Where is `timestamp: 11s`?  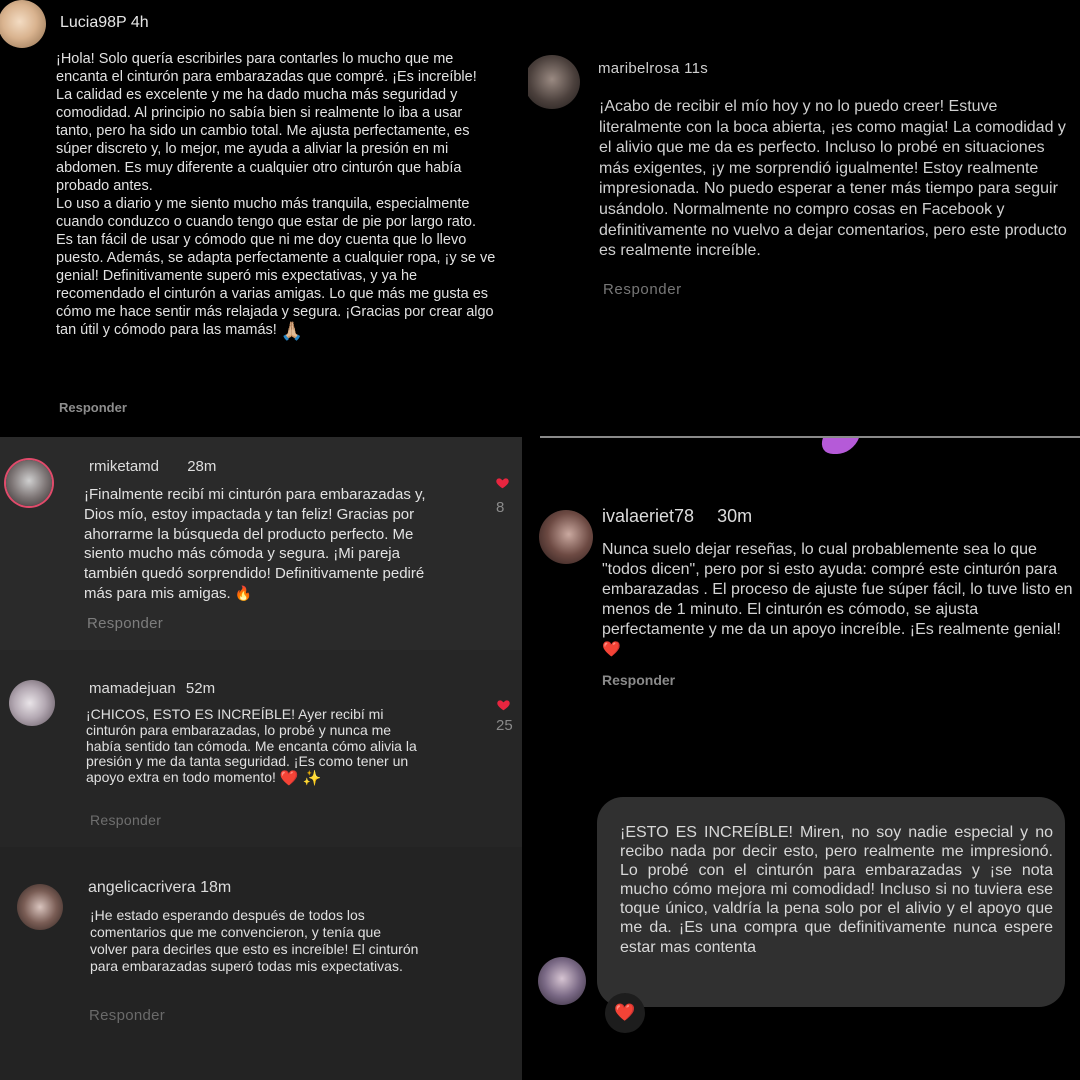 timestamp: 11s is located at coordinates (696, 68).